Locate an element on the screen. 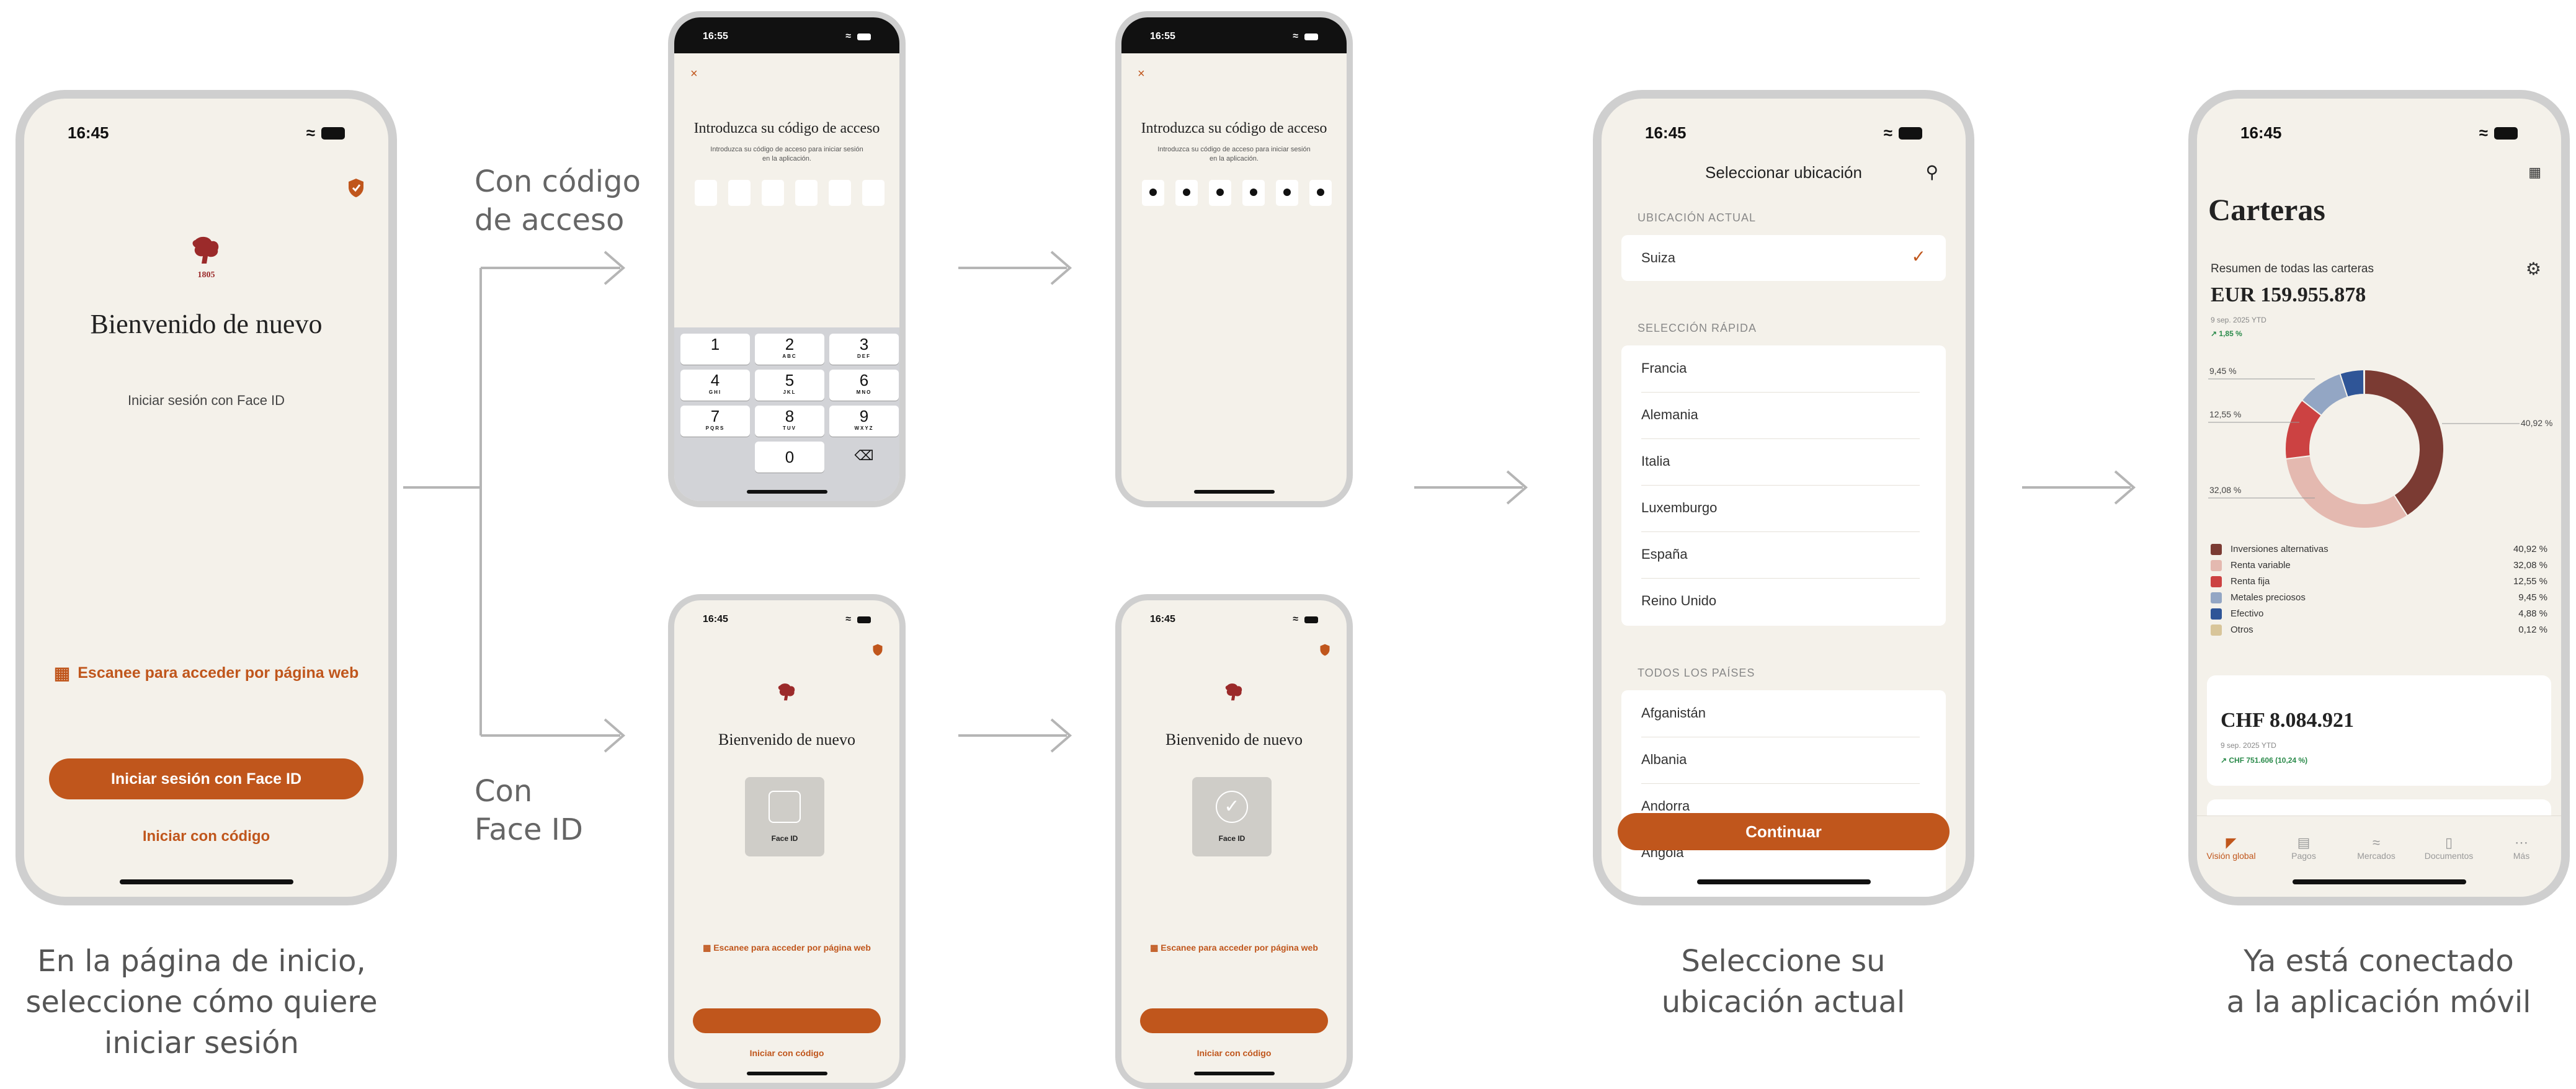 This screenshot has width=2576, height=1089. welcome-title: Bienvenido de nuevo is located at coordinates (207, 324).